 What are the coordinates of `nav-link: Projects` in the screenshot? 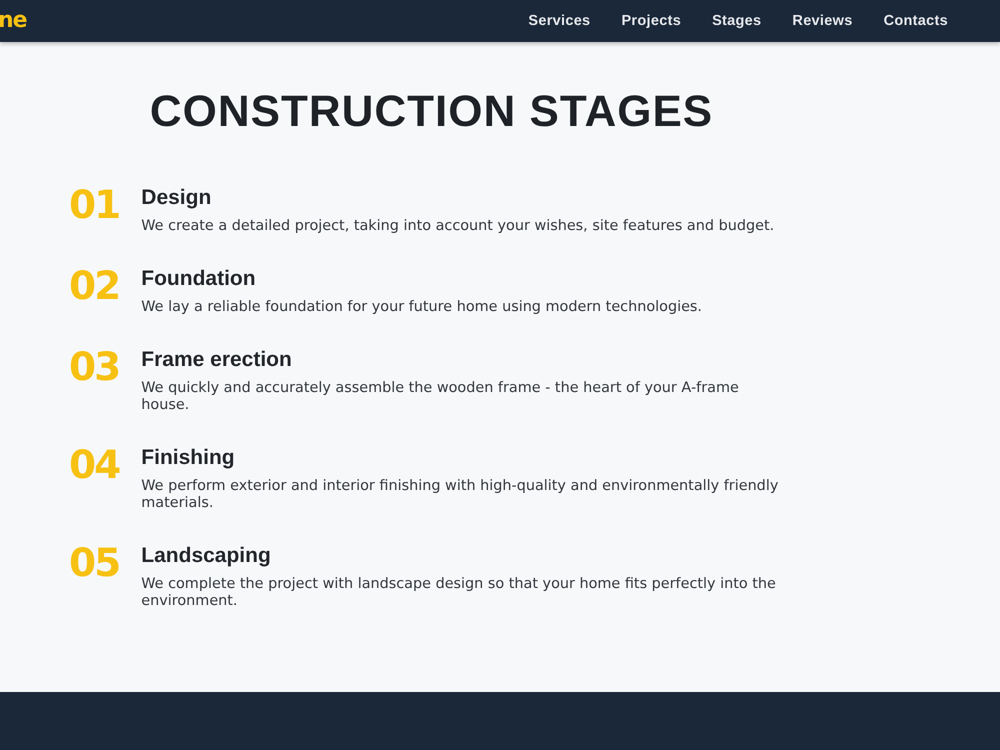 It's located at (651, 21).